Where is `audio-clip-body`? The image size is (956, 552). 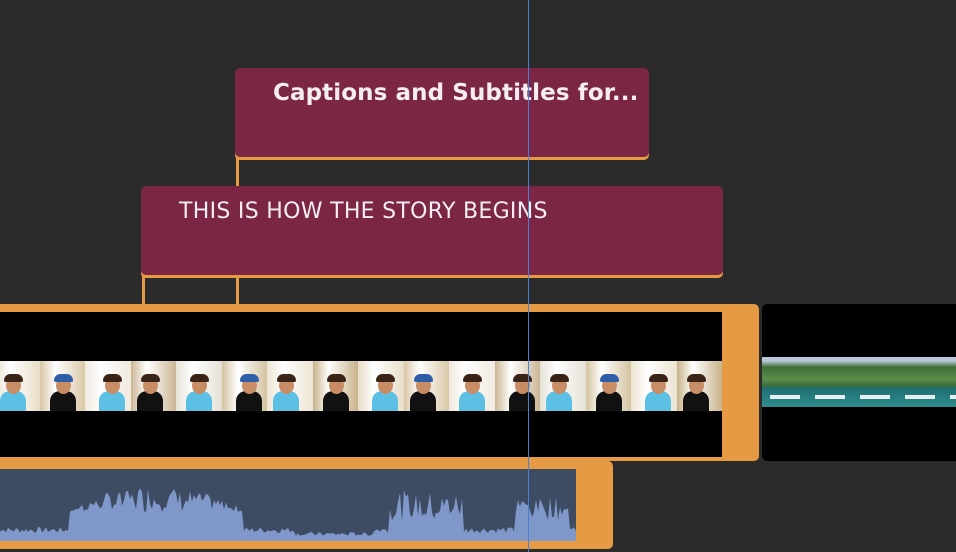 audio-clip-body is located at coordinates (288, 505).